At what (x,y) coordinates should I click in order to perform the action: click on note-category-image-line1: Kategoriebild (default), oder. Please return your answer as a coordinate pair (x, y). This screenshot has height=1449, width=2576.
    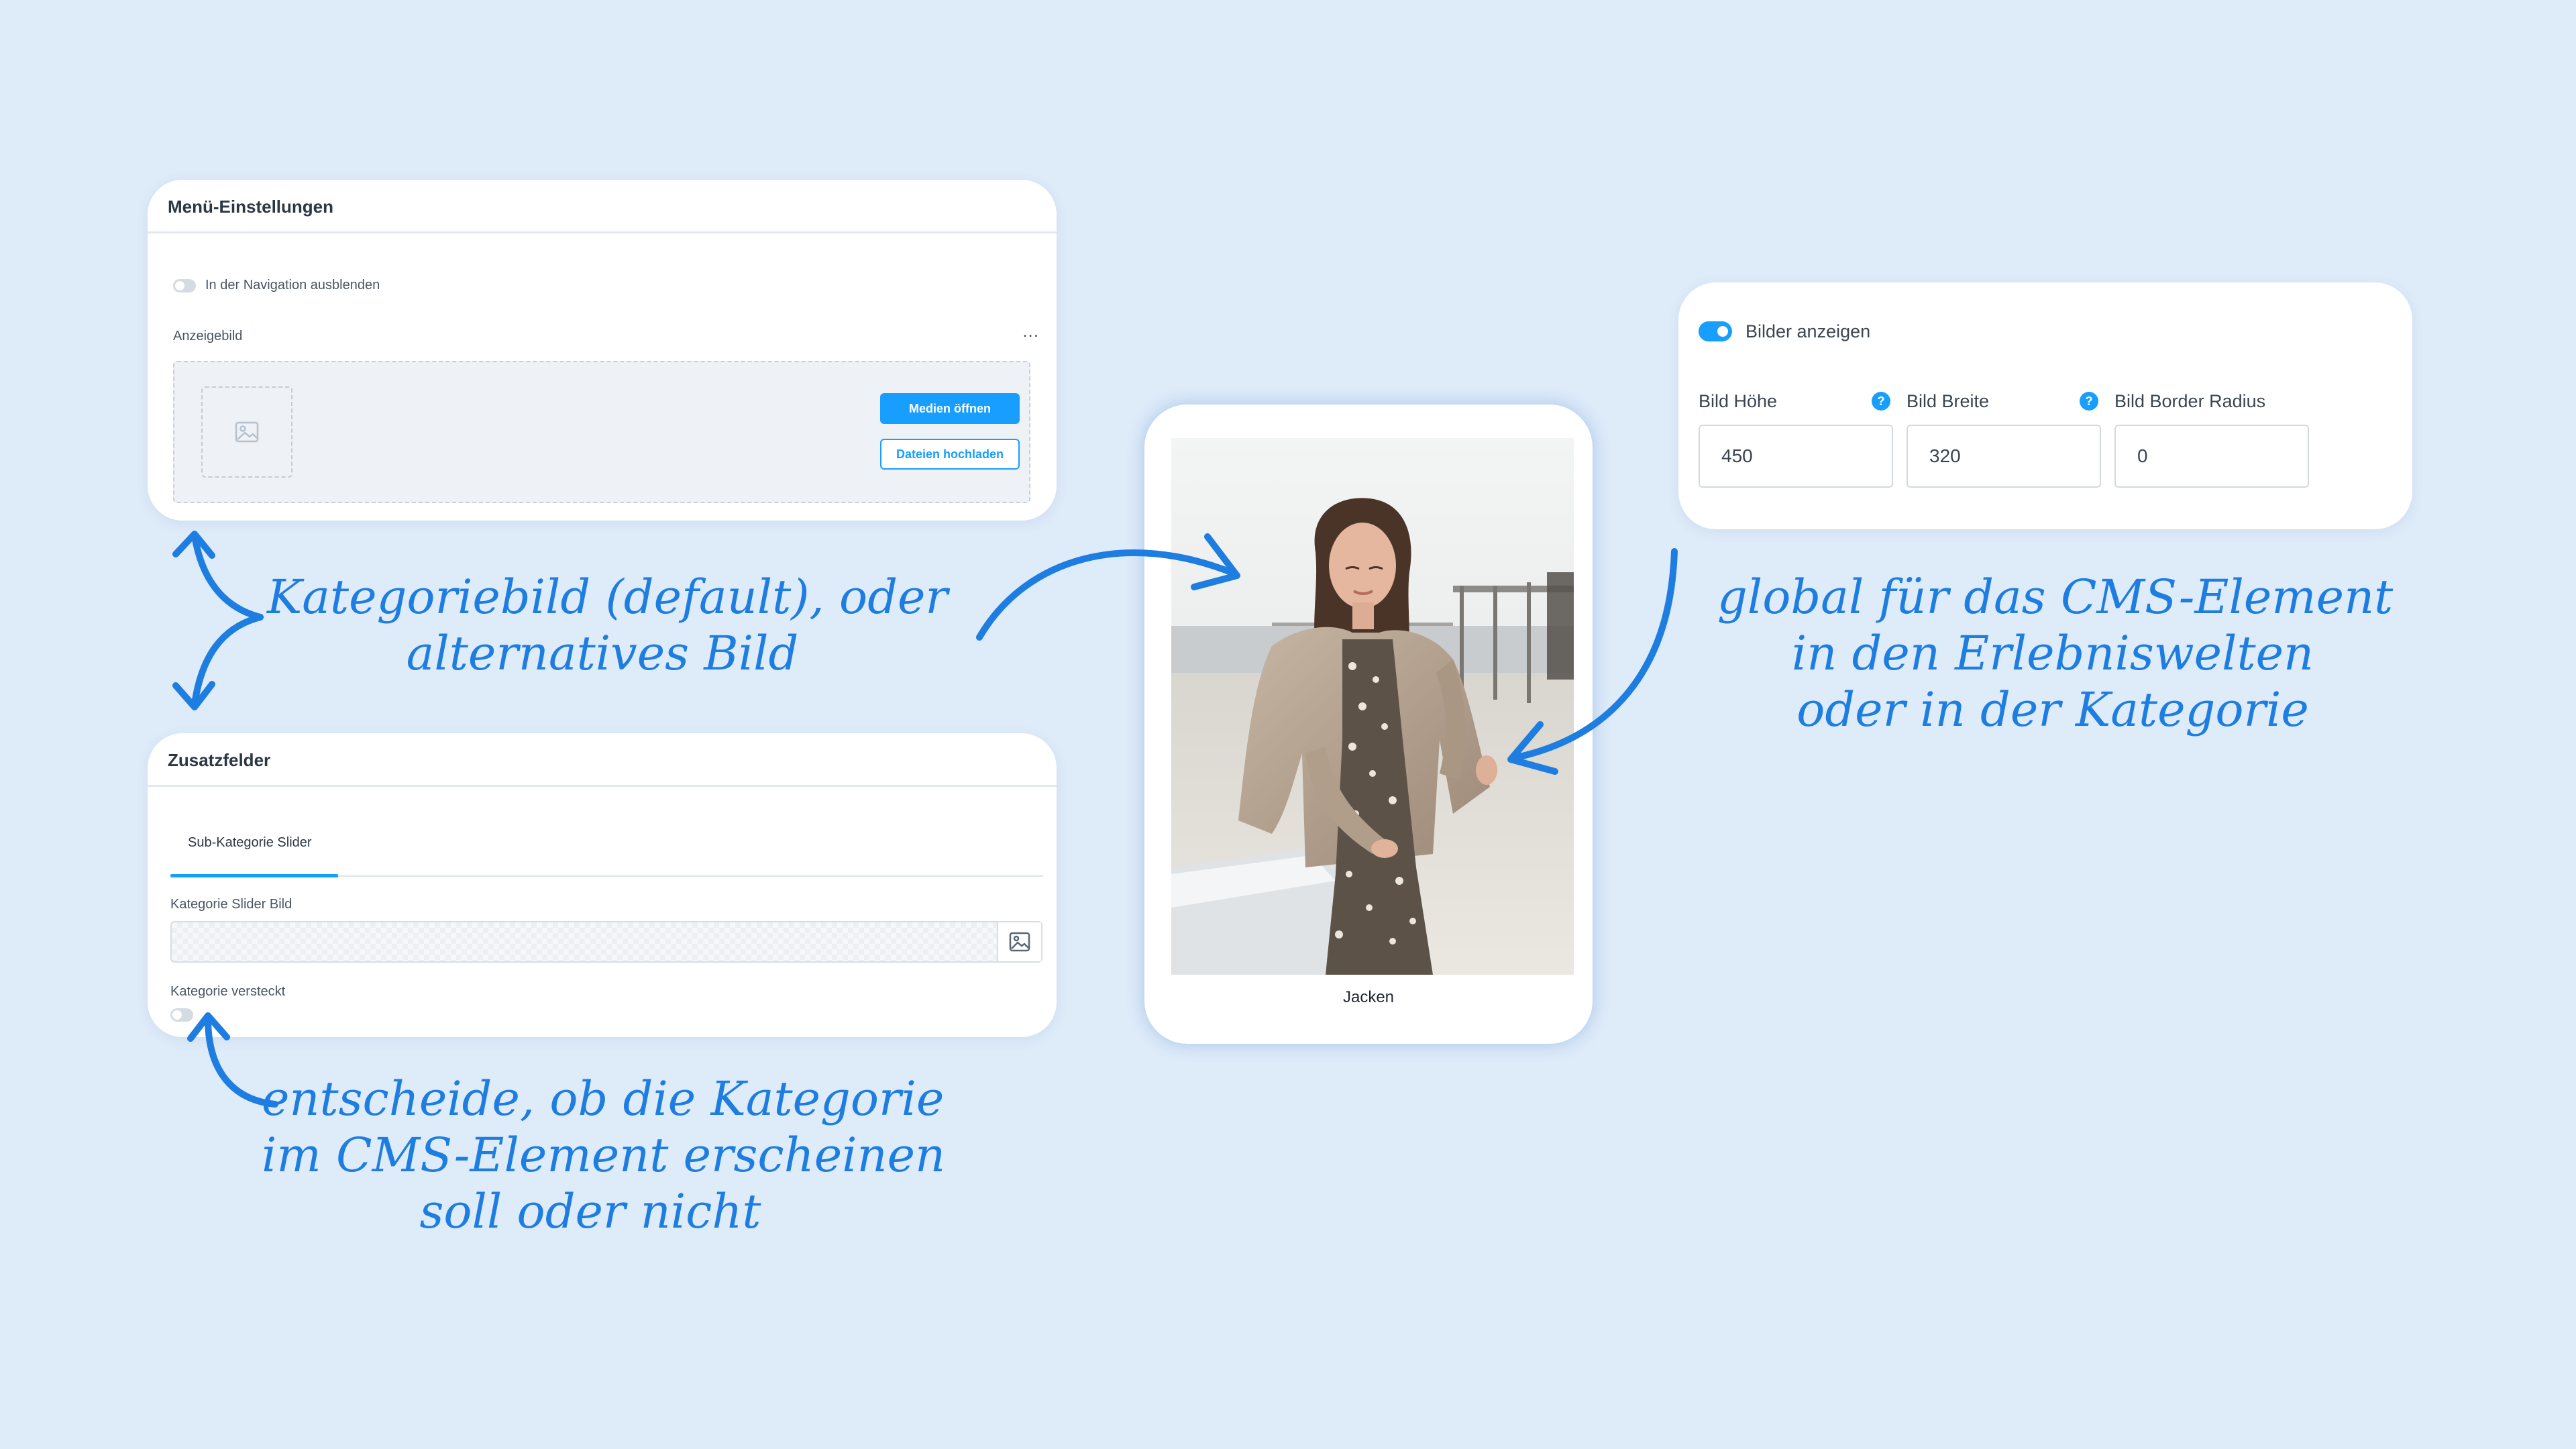
    Looking at the image, I should click on (607, 597).